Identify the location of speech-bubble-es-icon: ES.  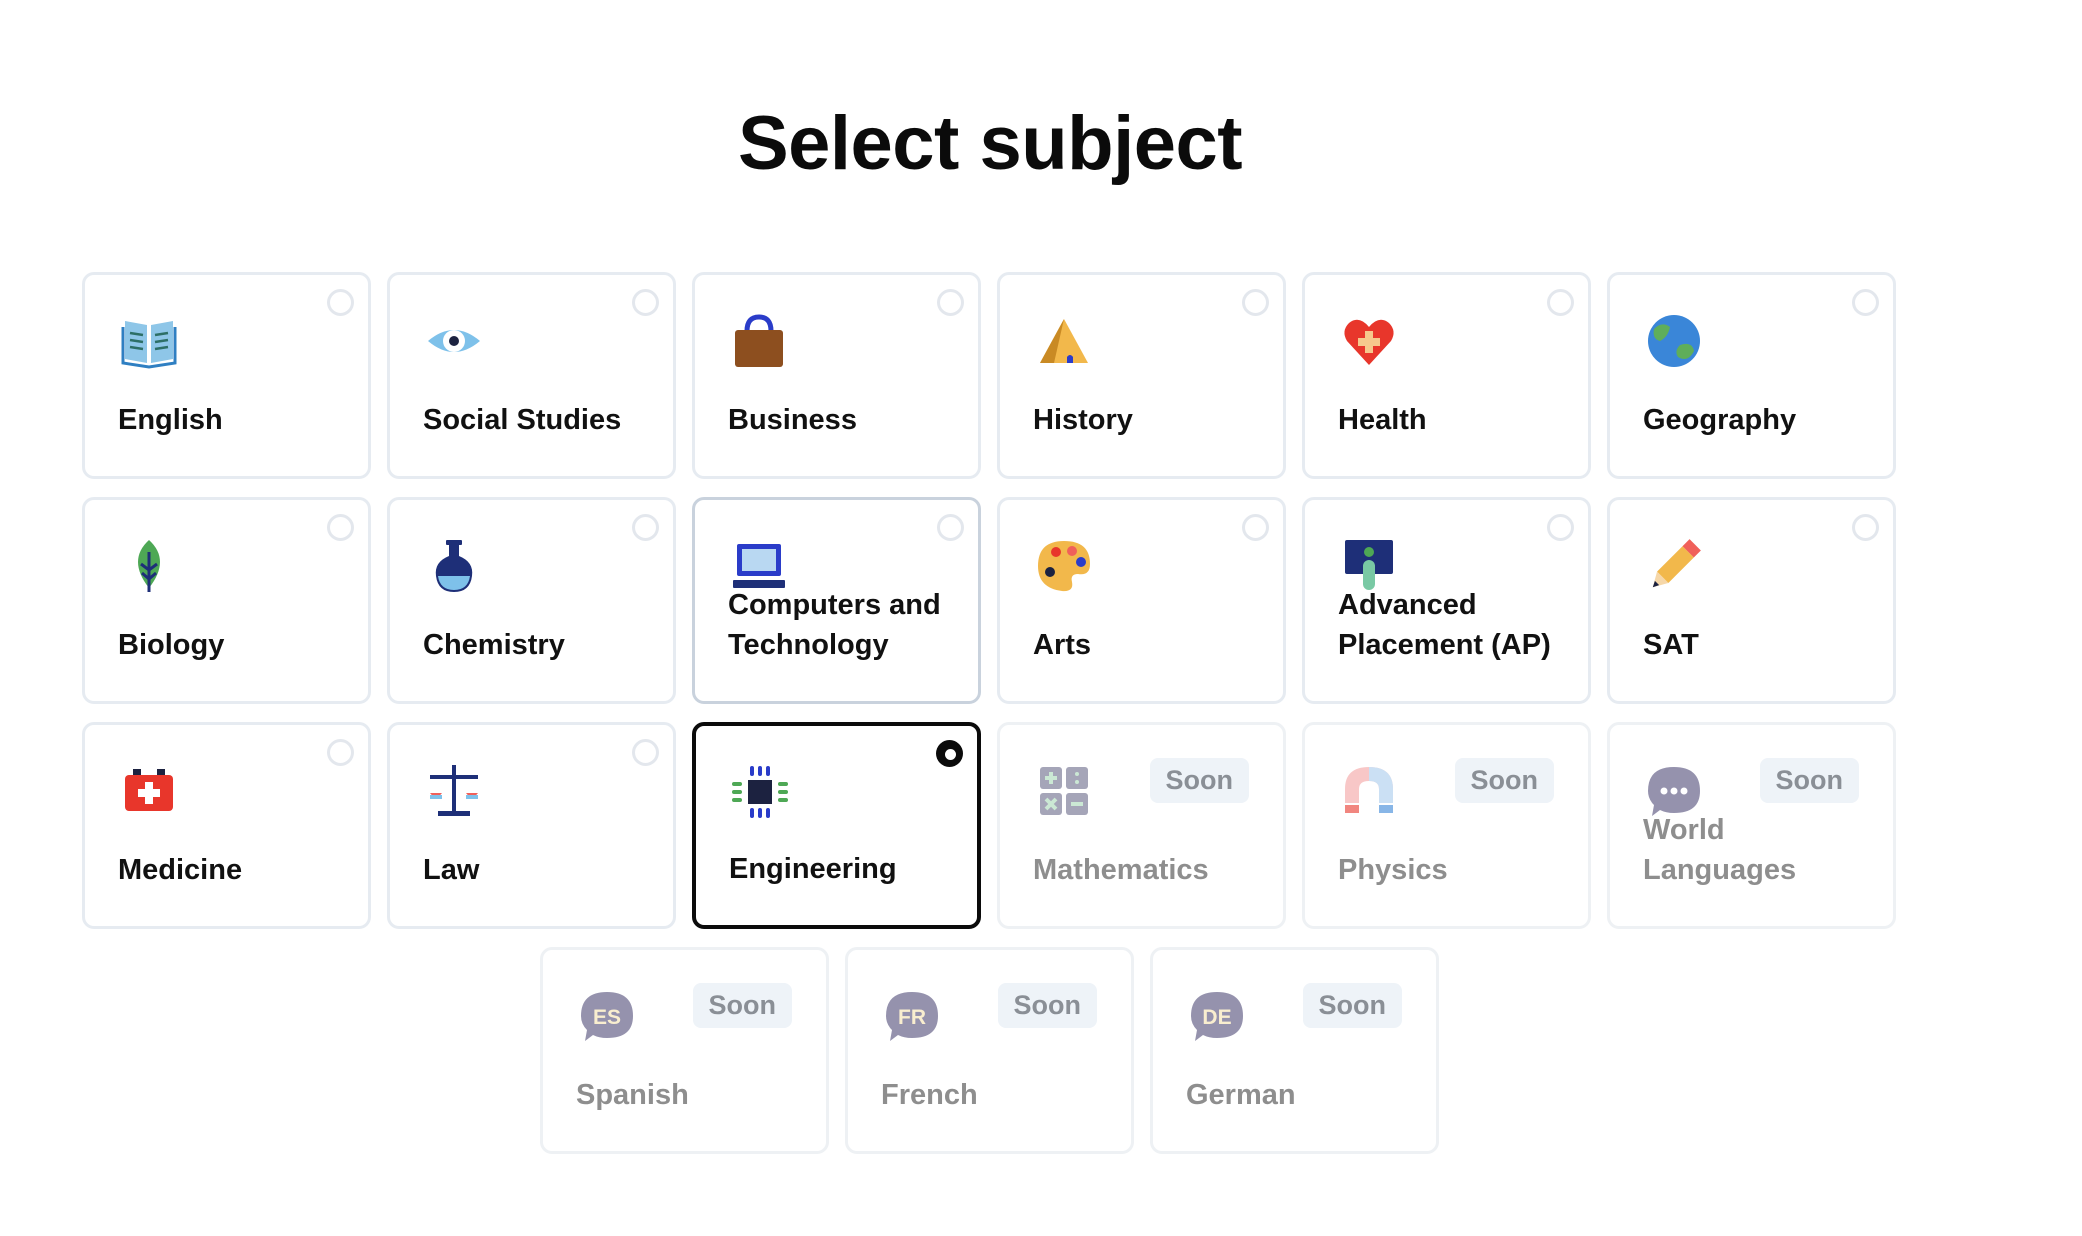
(607, 1016).